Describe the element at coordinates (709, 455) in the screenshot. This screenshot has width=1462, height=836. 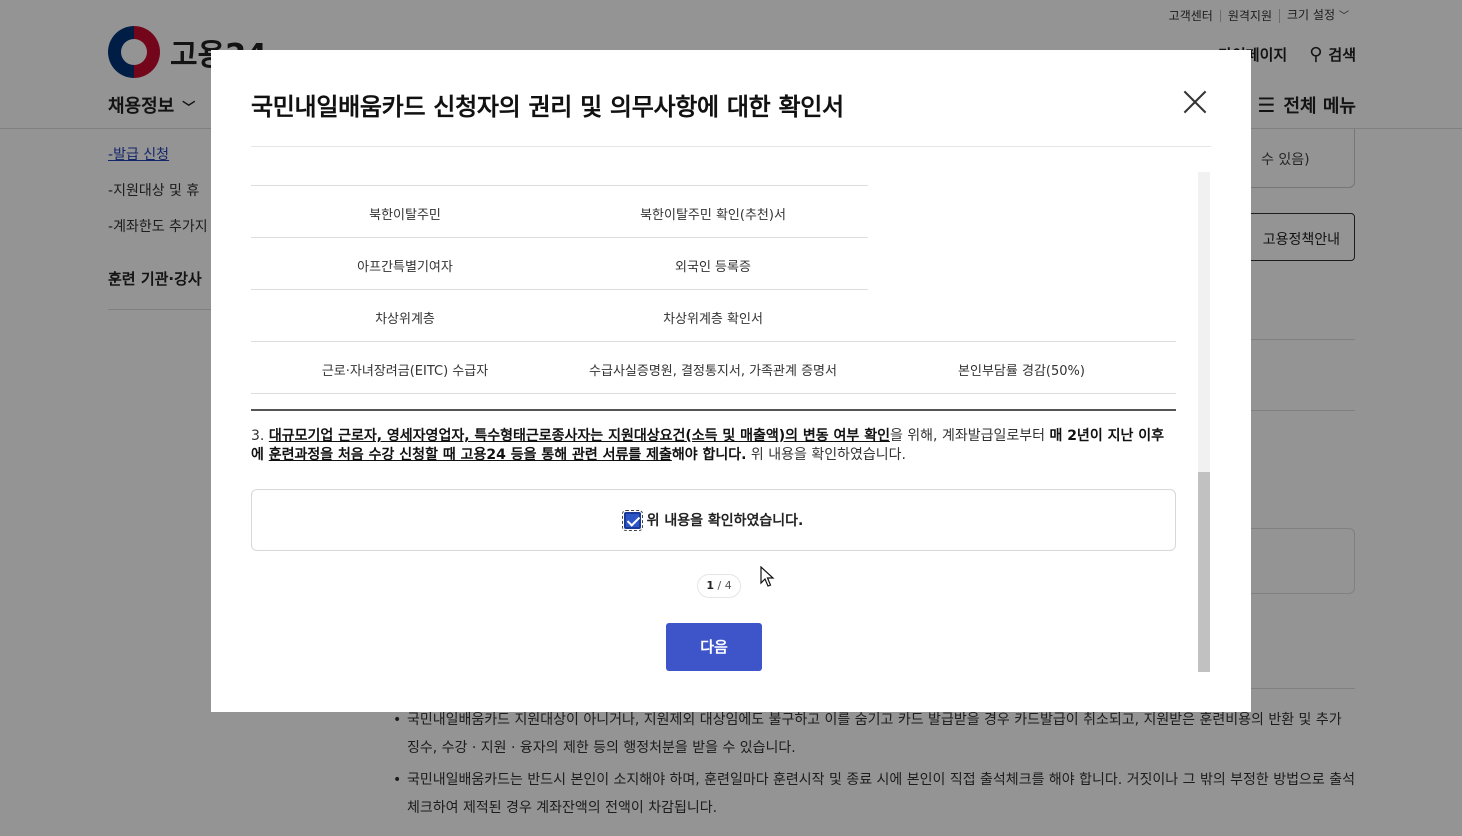
I see `notice-bold: 해야 합니다.` at that location.